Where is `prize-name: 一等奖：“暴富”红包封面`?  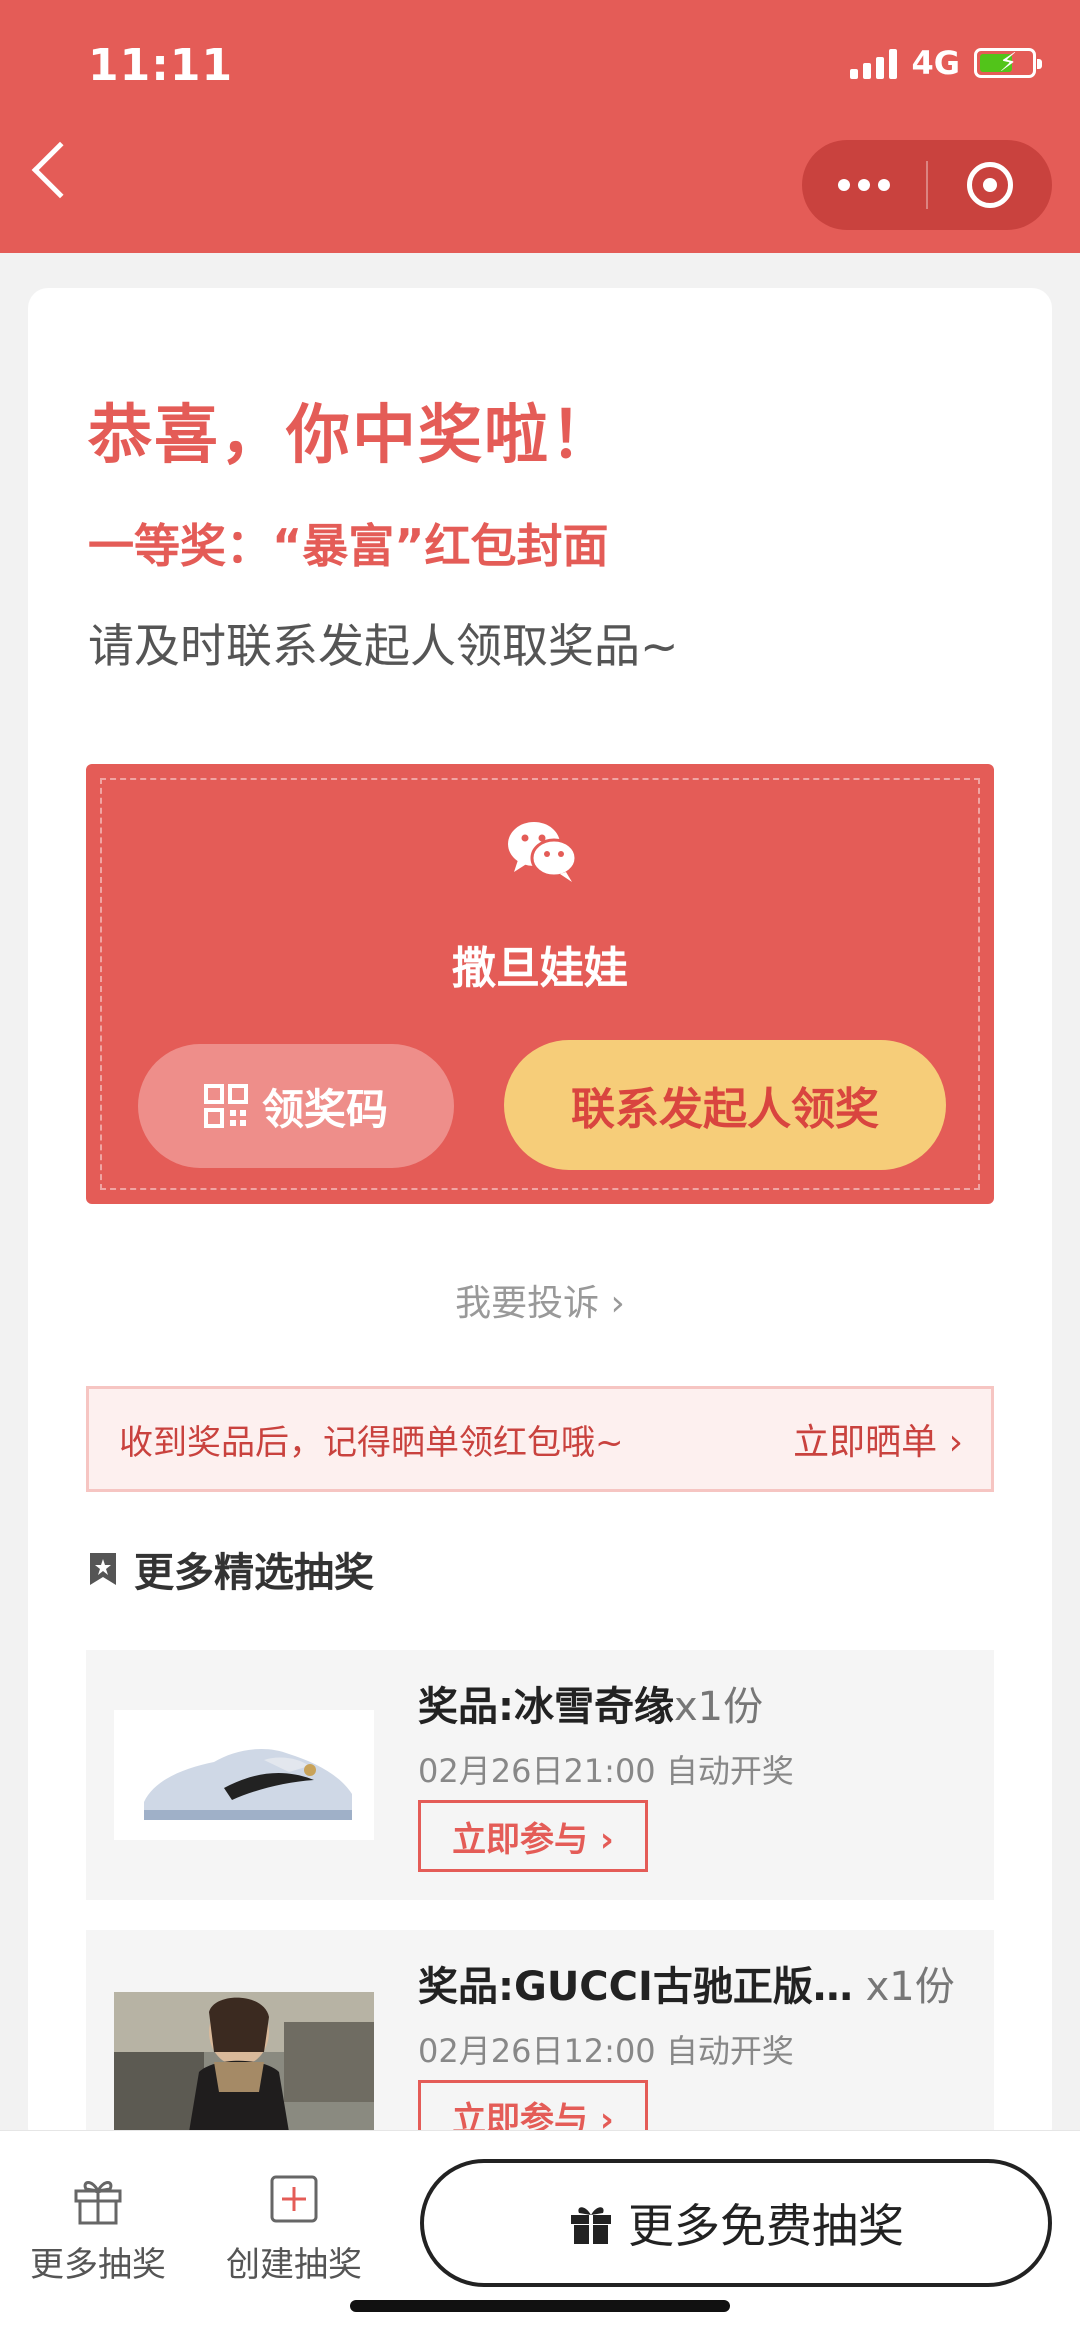
prize-name: 一等奖：“暴富”红包封面 is located at coordinates (348, 546).